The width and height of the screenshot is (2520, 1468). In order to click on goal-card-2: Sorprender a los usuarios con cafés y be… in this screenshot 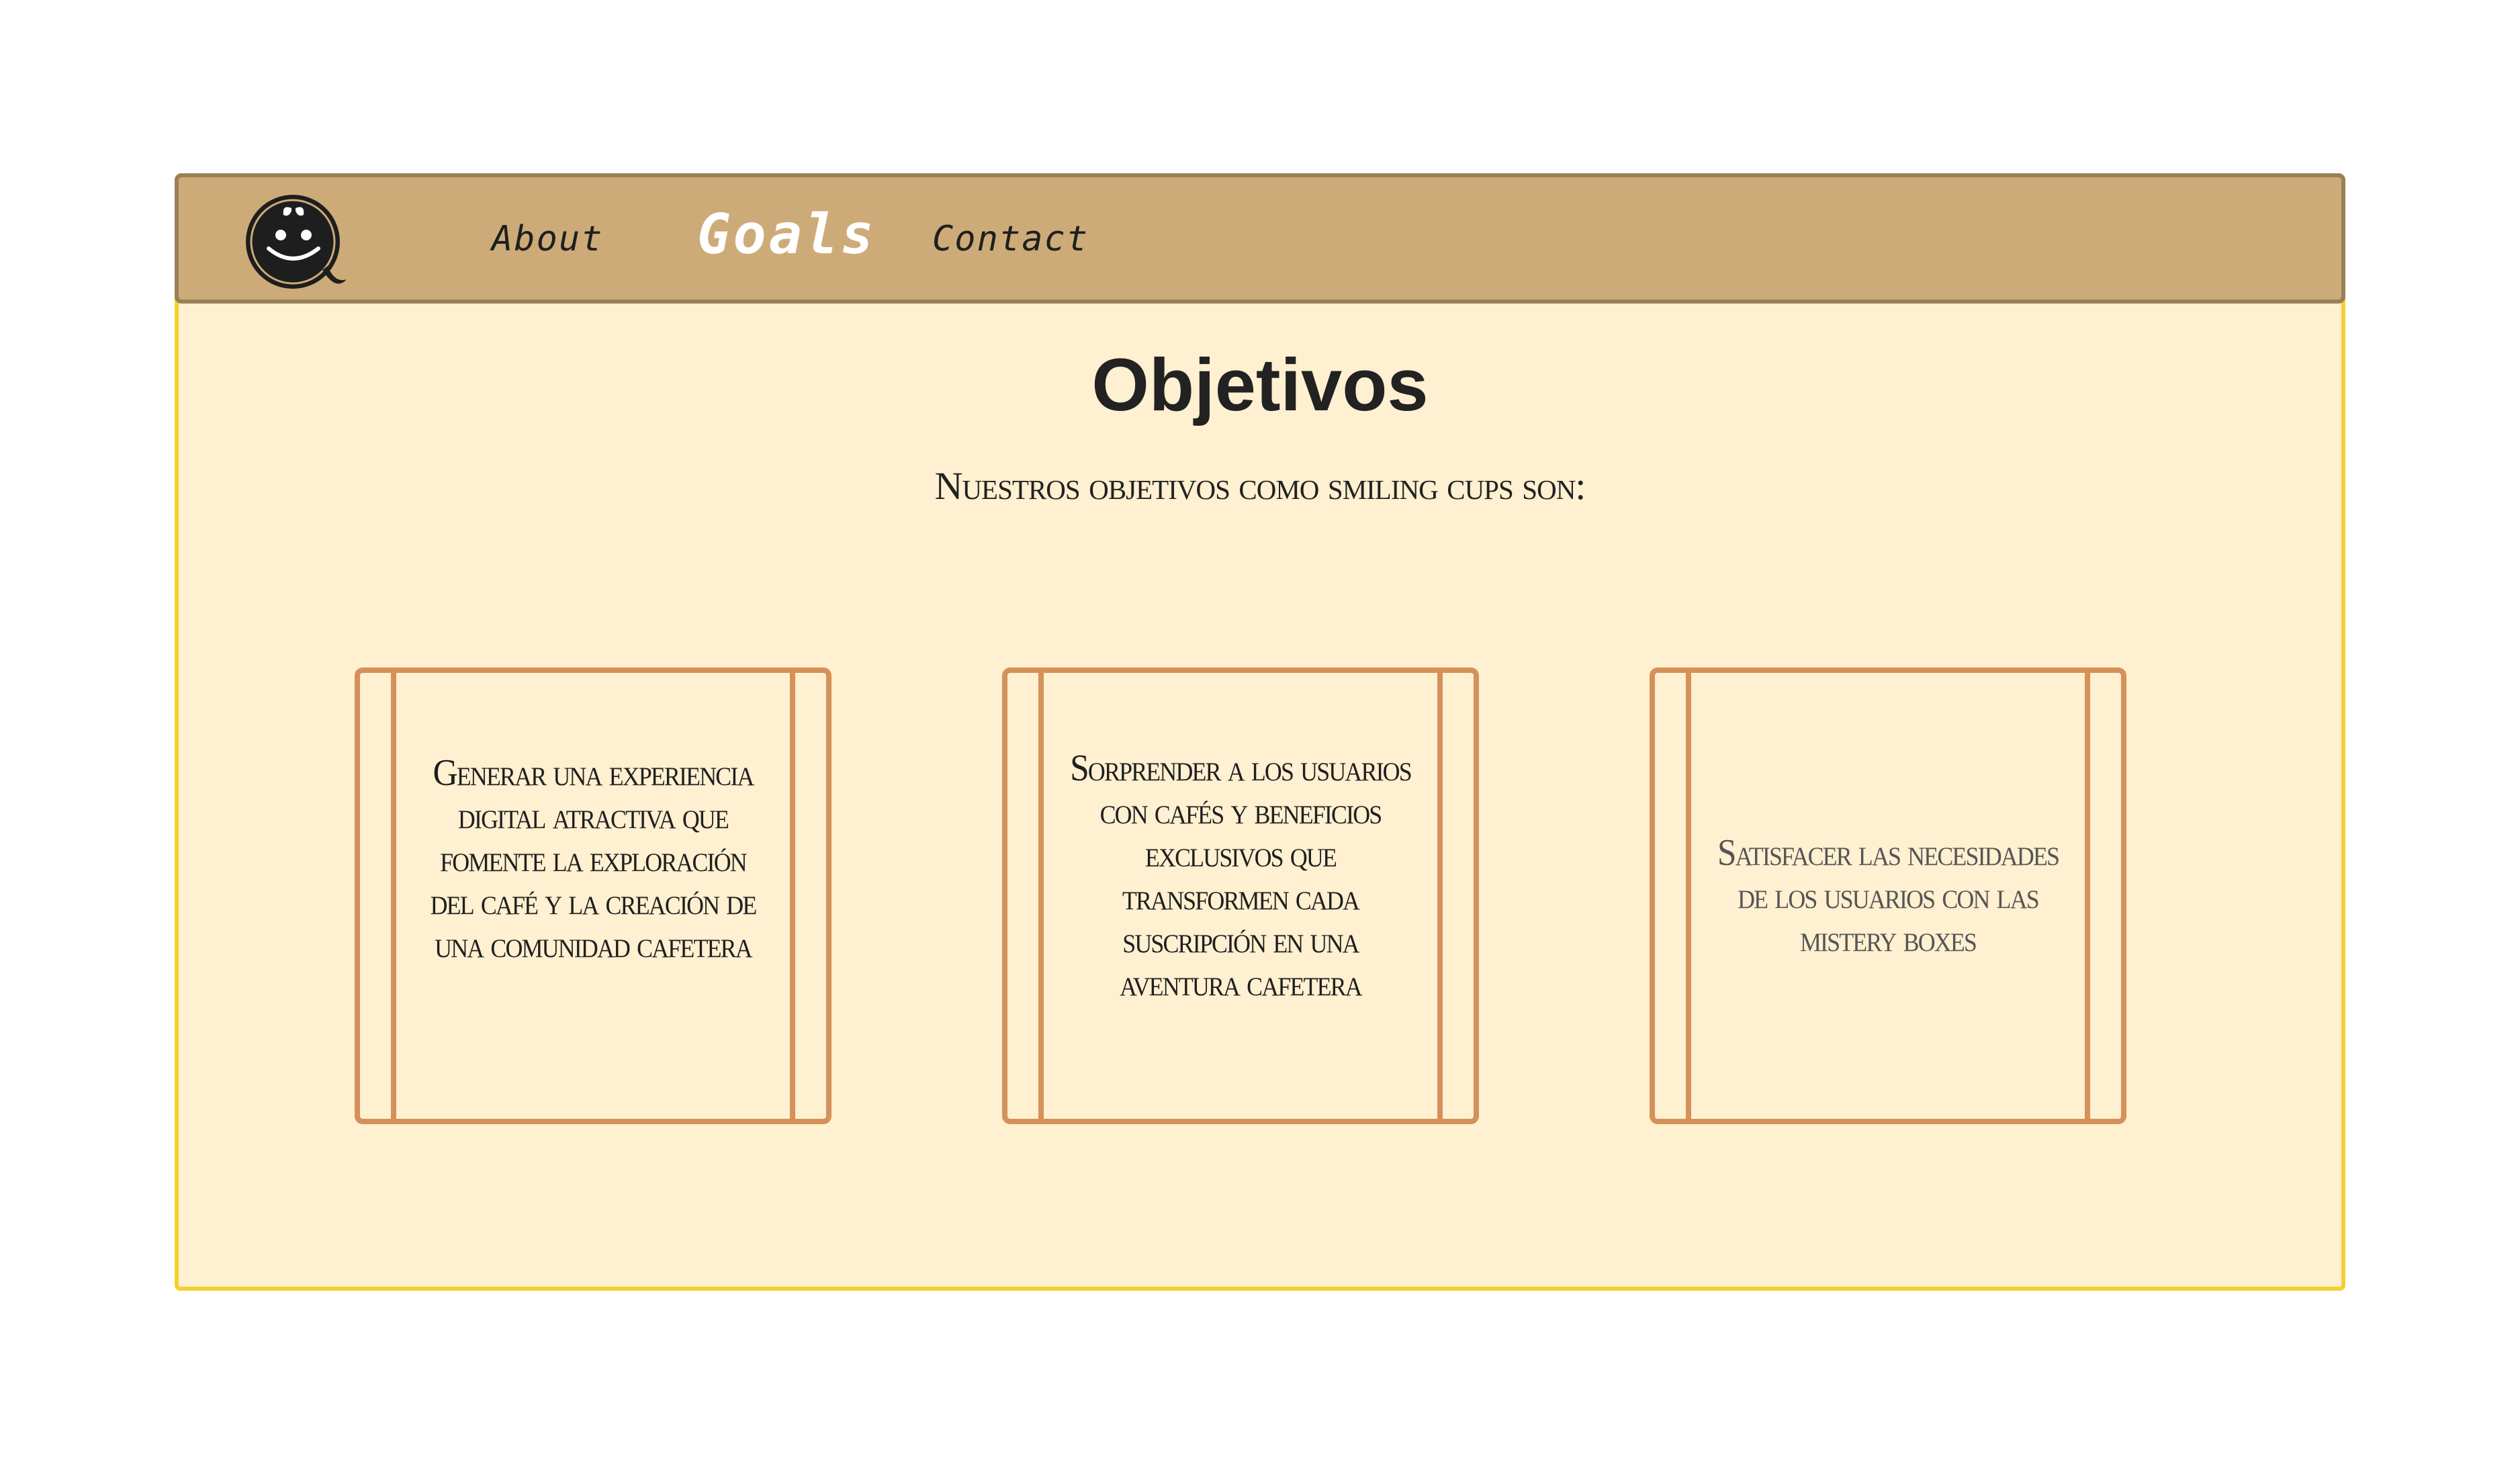, I will do `click(1241, 896)`.